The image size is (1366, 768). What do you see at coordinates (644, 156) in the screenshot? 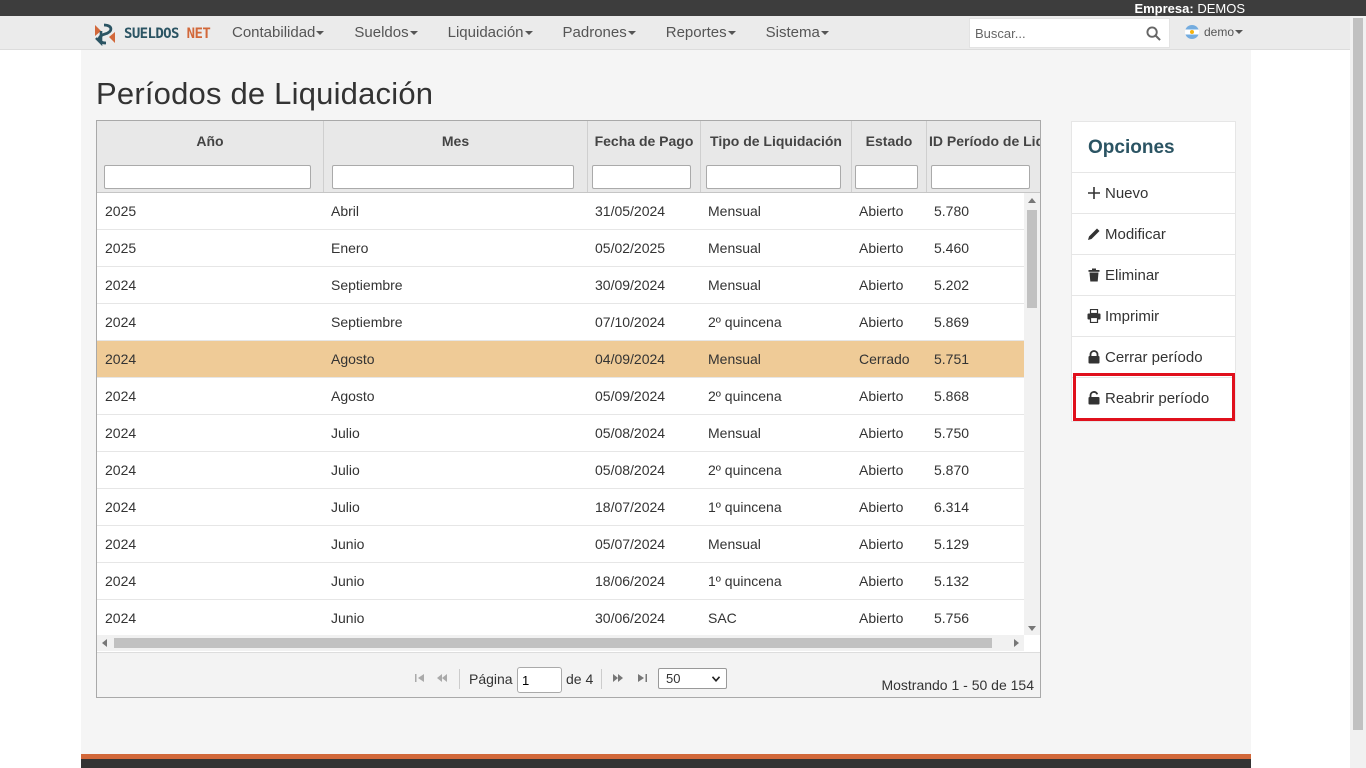
I see `column-header-fecha: Fecha de Pago` at bounding box center [644, 156].